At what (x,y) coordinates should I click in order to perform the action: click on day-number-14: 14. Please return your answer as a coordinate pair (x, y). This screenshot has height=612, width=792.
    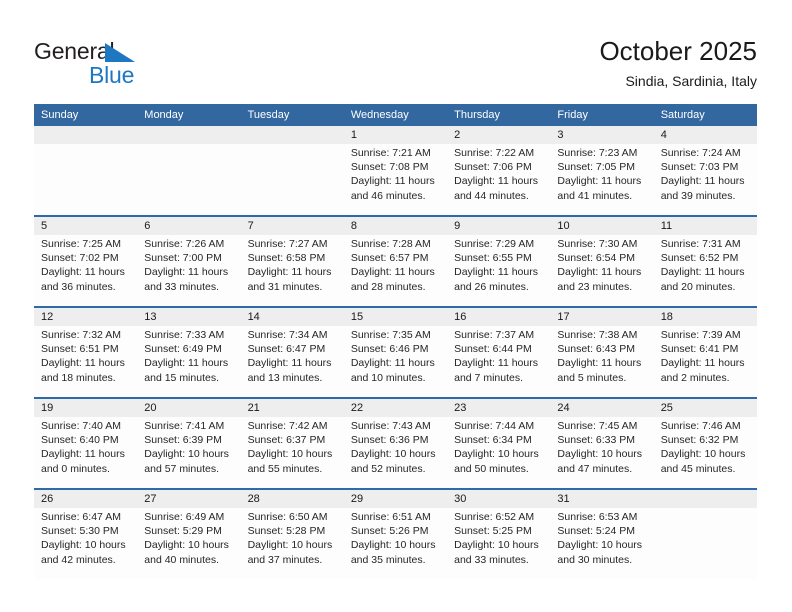
    Looking at the image, I should click on (292, 317).